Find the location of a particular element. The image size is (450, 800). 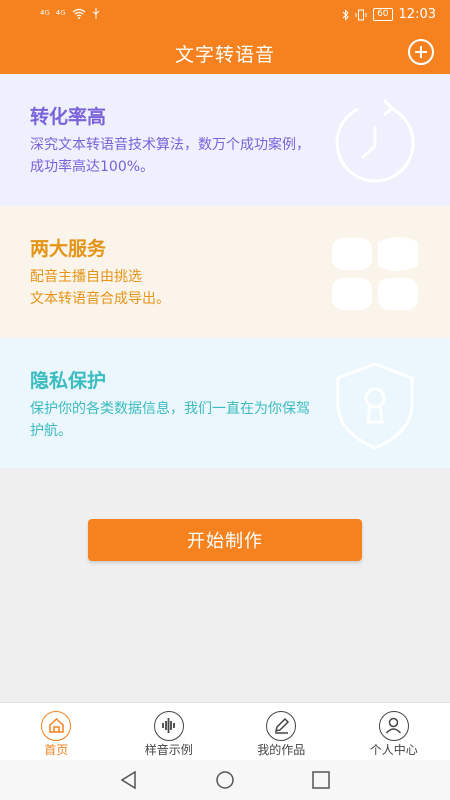

bluetooth-icon is located at coordinates (345, 14).